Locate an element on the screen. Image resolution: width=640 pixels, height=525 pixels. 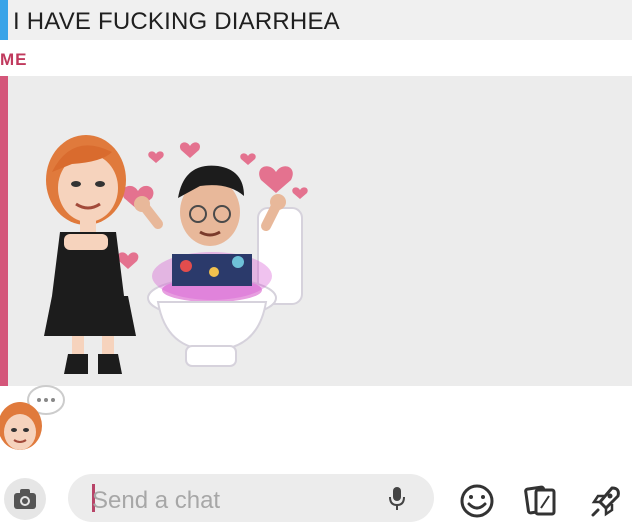
bitmoji-accent-bar is located at coordinates (4, 231).